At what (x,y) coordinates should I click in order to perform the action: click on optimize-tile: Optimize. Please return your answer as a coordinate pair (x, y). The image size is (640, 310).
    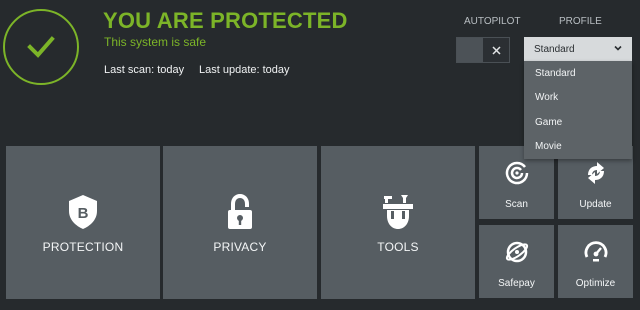
    Looking at the image, I should click on (595, 261).